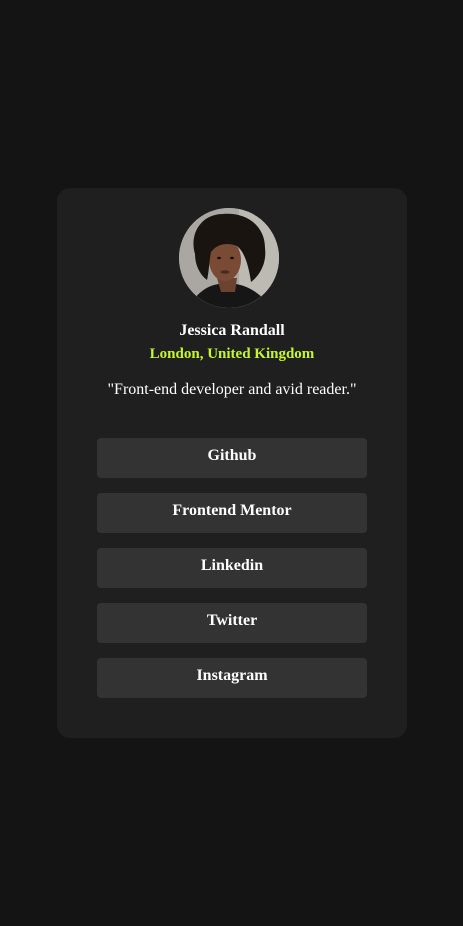  I want to click on avatar-portrait-image, so click(229, 258).